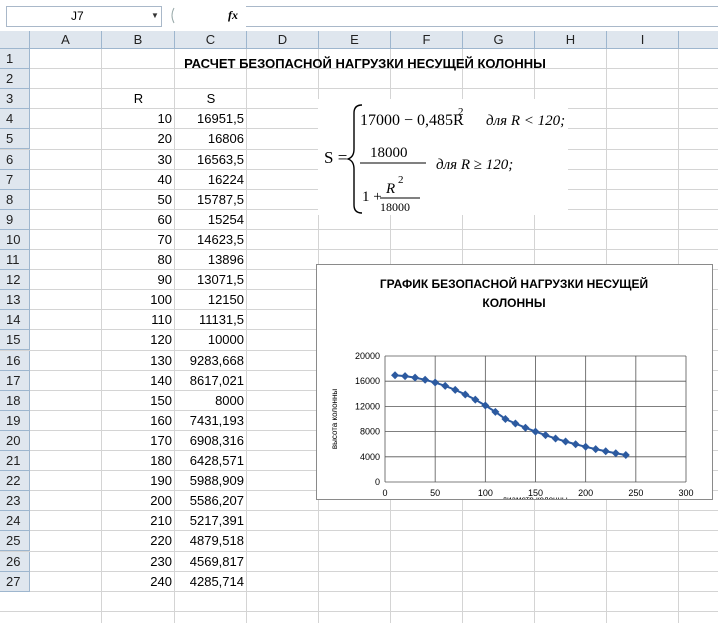  I want to click on column-header-D: D, so click(283, 40).